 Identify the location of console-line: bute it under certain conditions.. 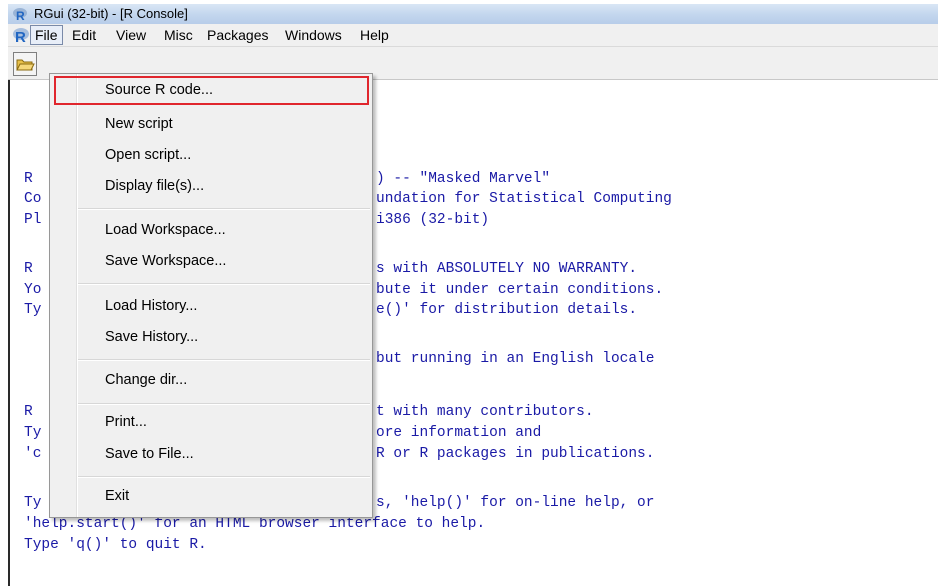
(520, 290).